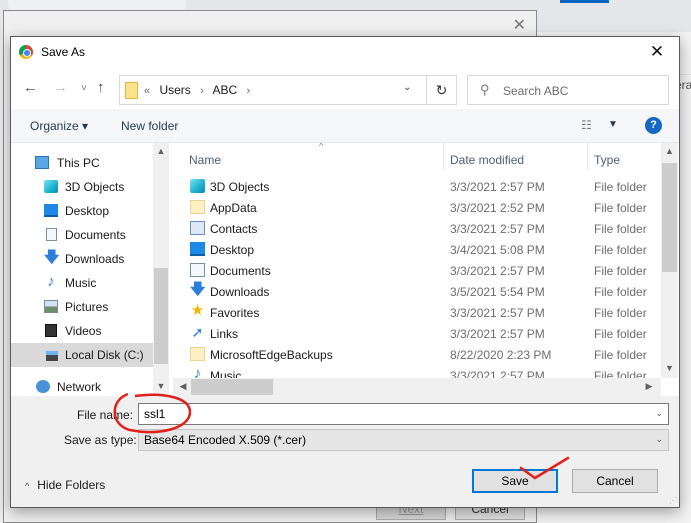 Image resolution: width=691 pixels, height=523 pixels. I want to click on nav-item-desktop: Desktop, so click(82, 211).